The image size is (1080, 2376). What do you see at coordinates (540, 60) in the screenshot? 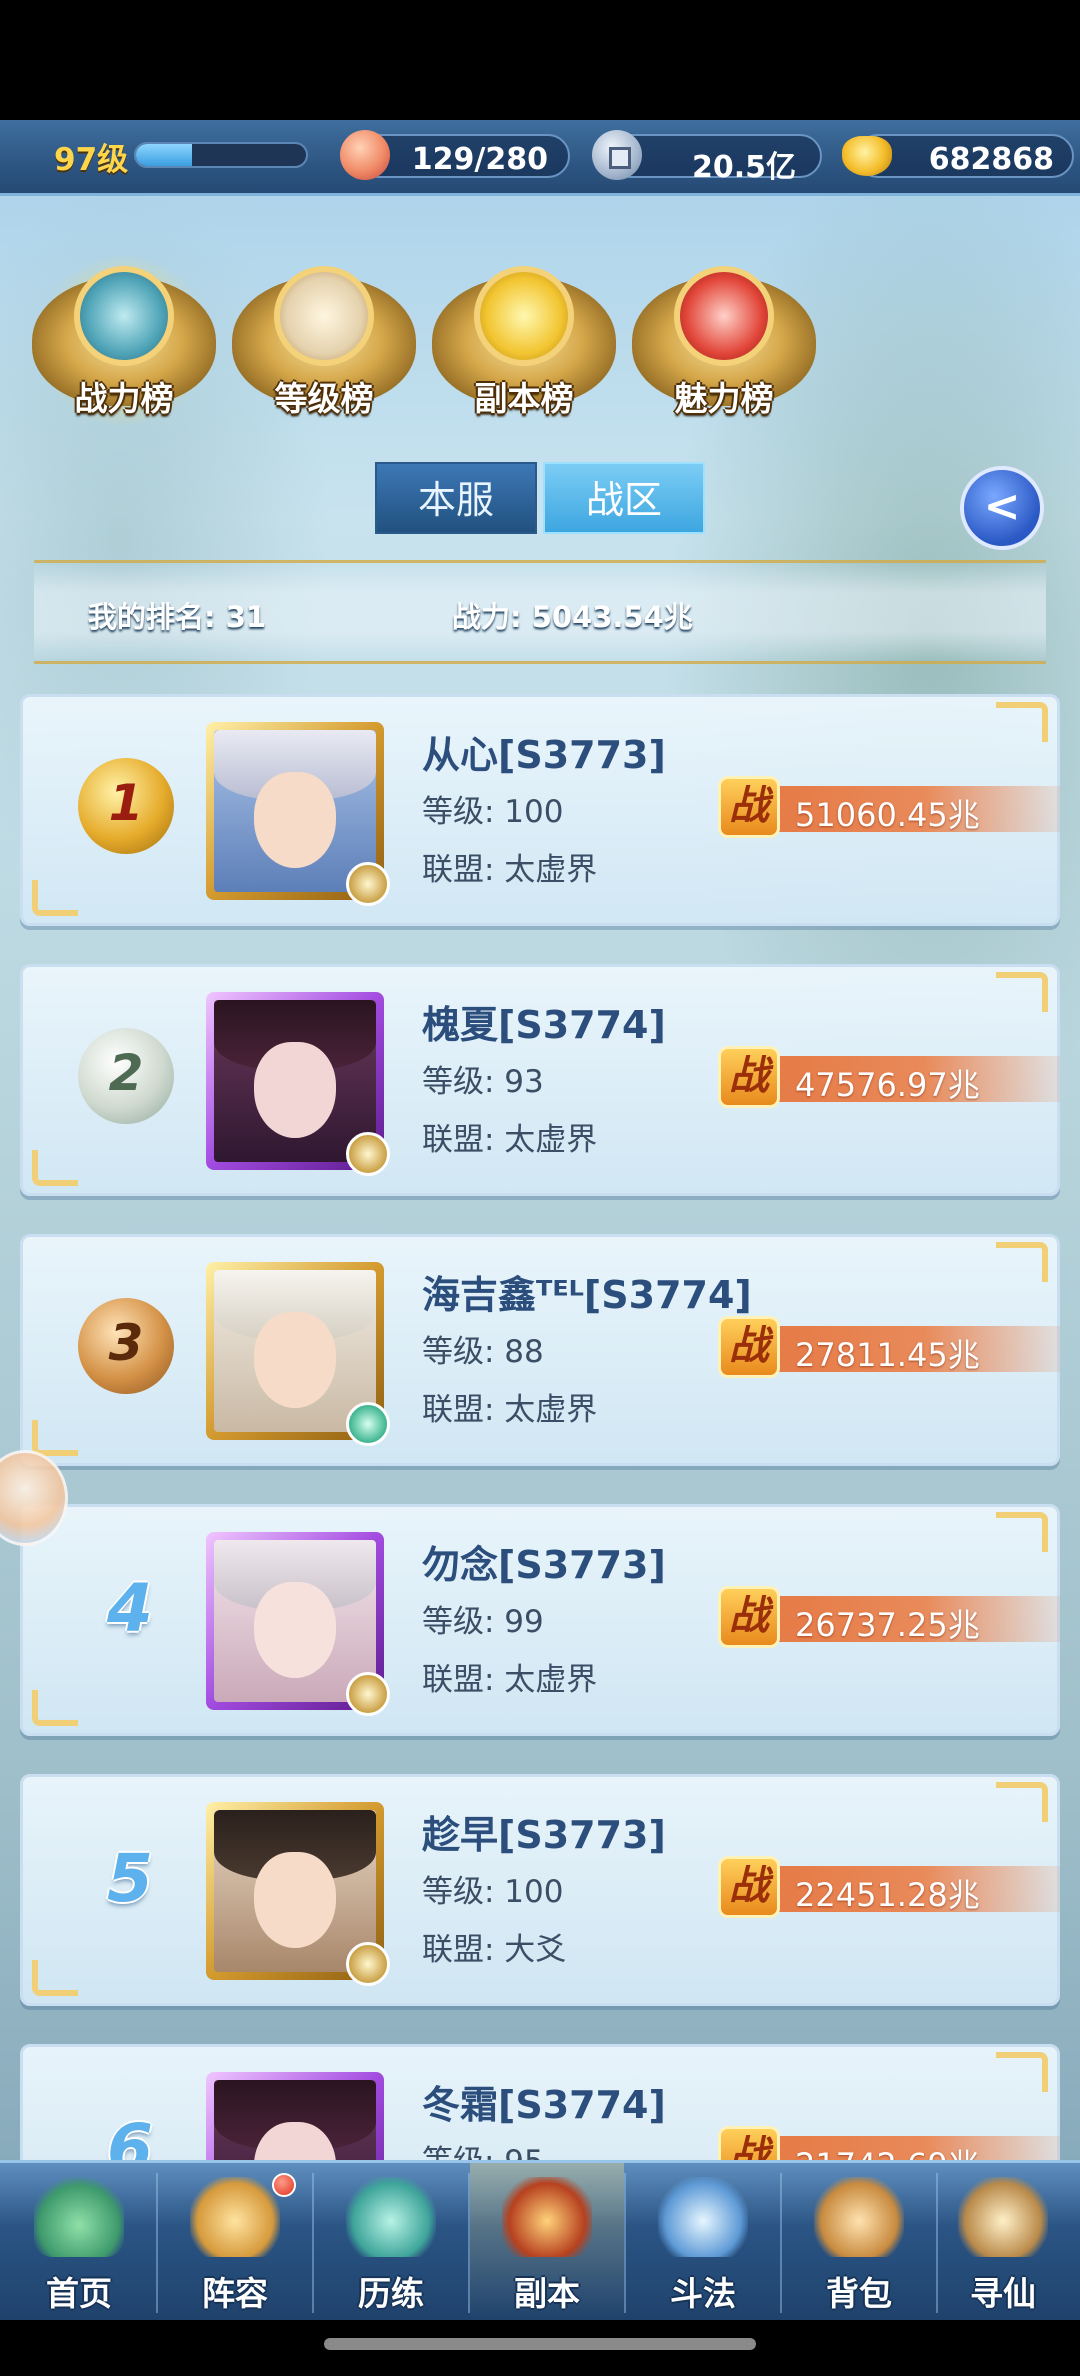
I see `status-bar` at bounding box center [540, 60].